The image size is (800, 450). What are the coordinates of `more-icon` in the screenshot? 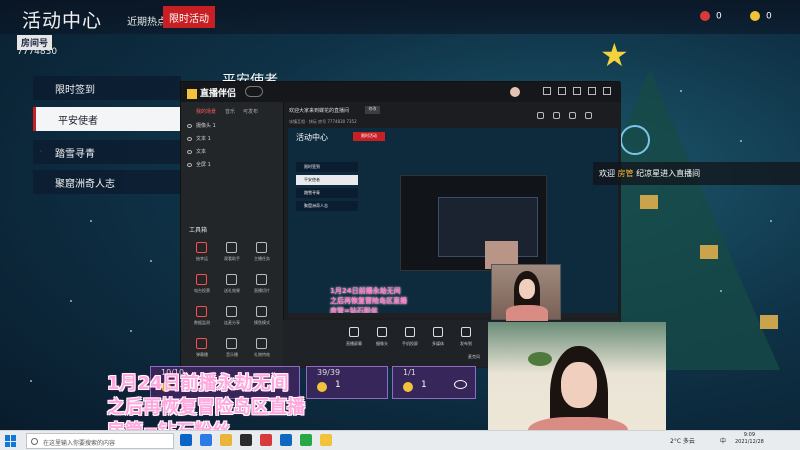 It's located at (588, 115).